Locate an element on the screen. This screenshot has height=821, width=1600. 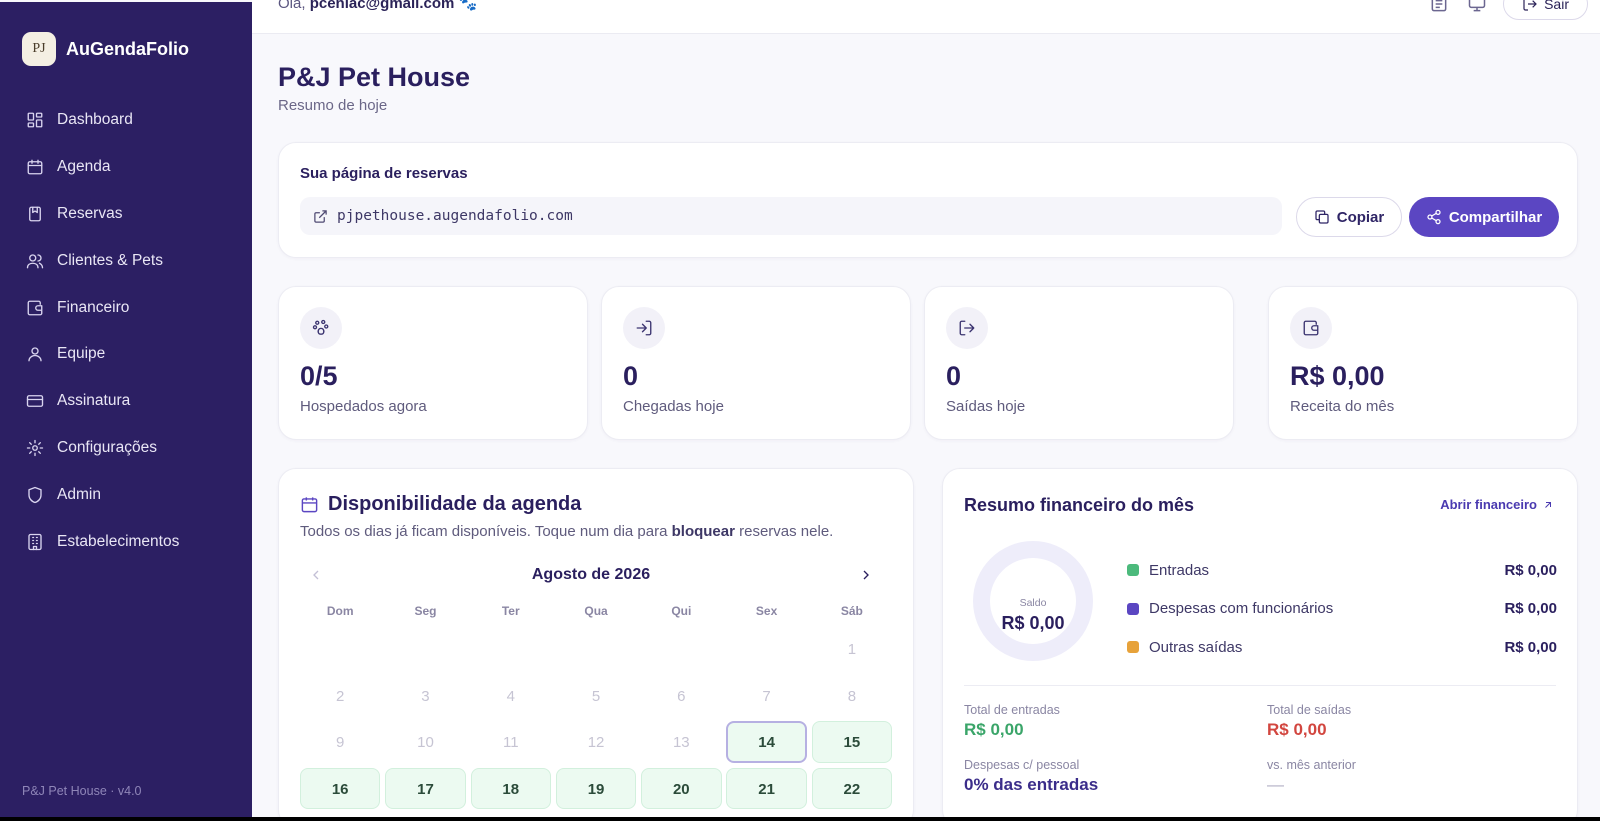
shield-icon is located at coordinates (35, 494).